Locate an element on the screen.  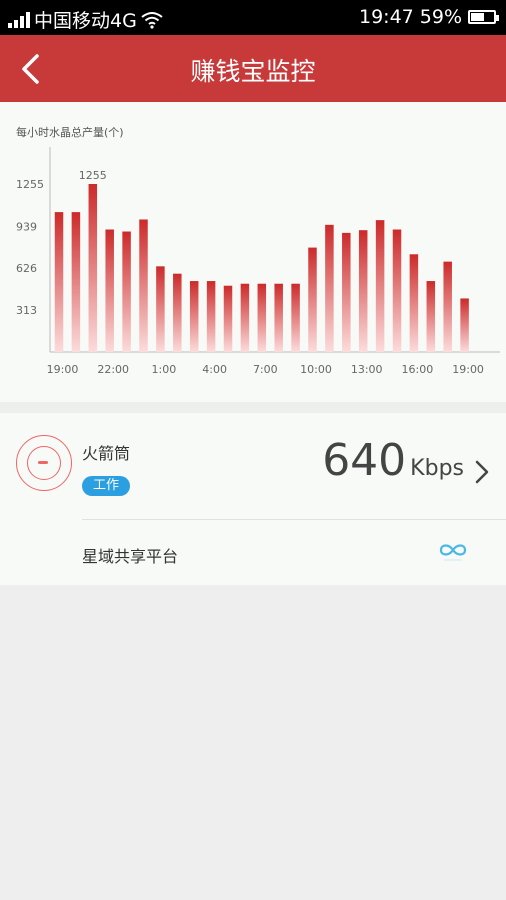
chevron-right-icon is located at coordinates (482, 472).